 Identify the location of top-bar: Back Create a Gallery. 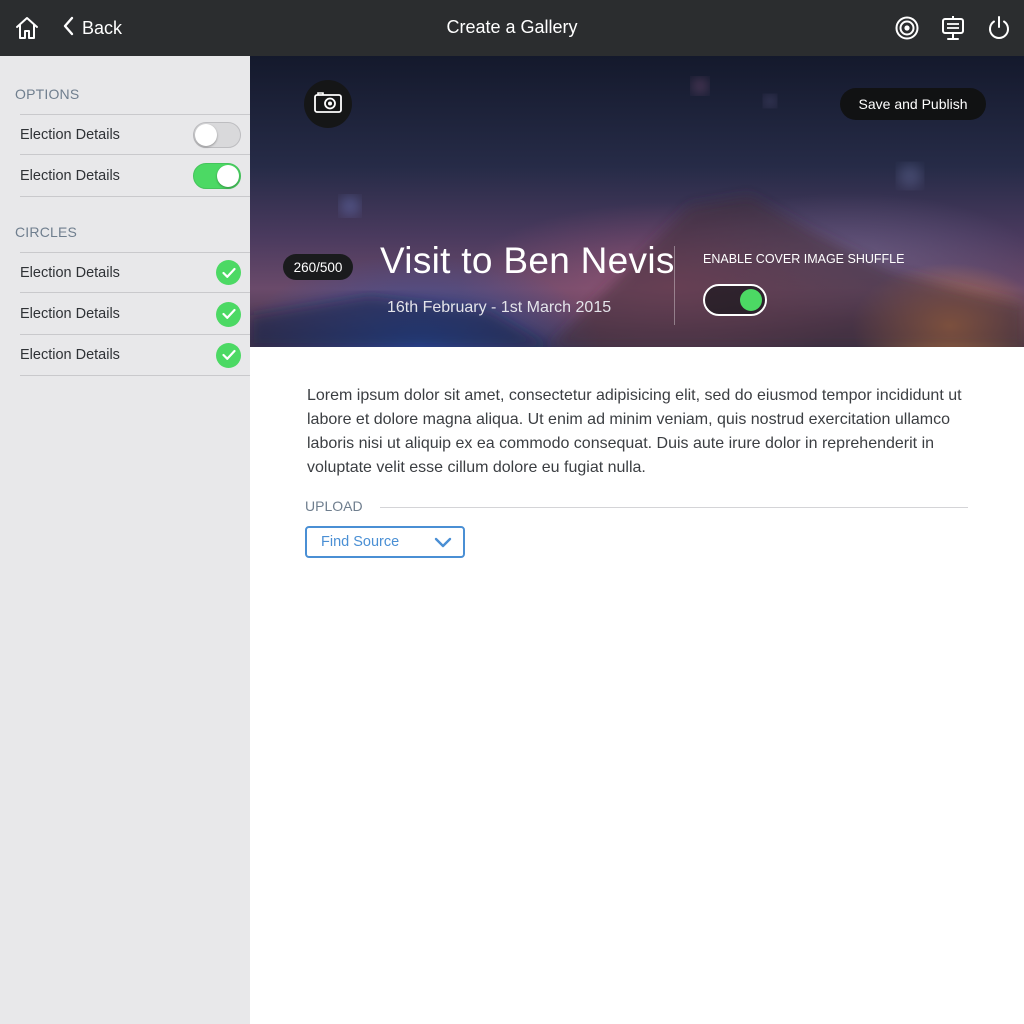
(512, 28).